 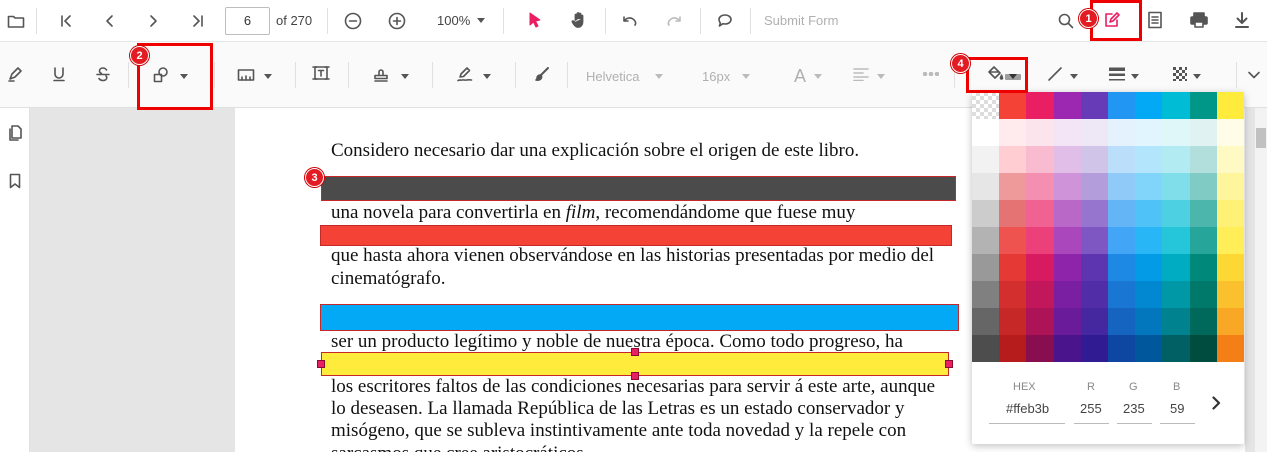 I want to click on text-align-icon, so click(x=861, y=74).